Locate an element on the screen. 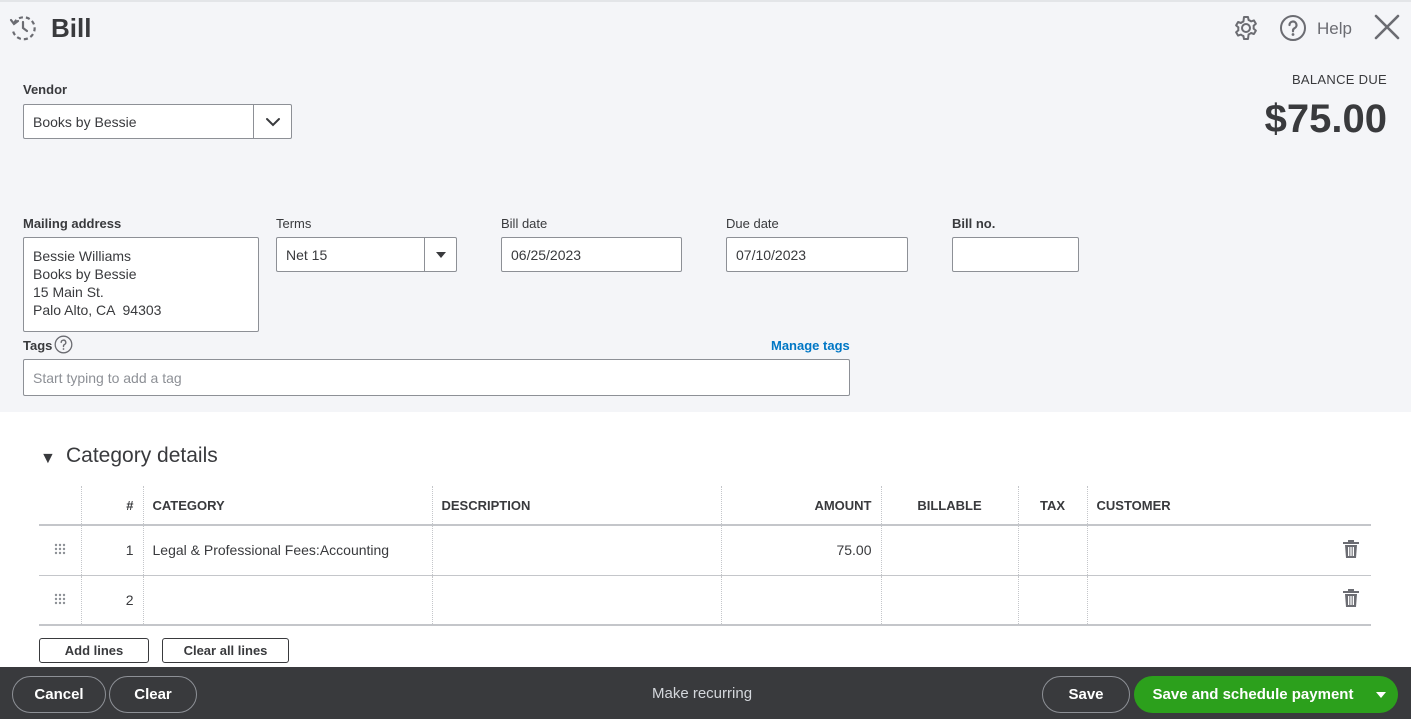 Image resolution: width=1411 pixels, height=719 pixels. column-header-category: CATEGORY is located at coordinates (287, 506).